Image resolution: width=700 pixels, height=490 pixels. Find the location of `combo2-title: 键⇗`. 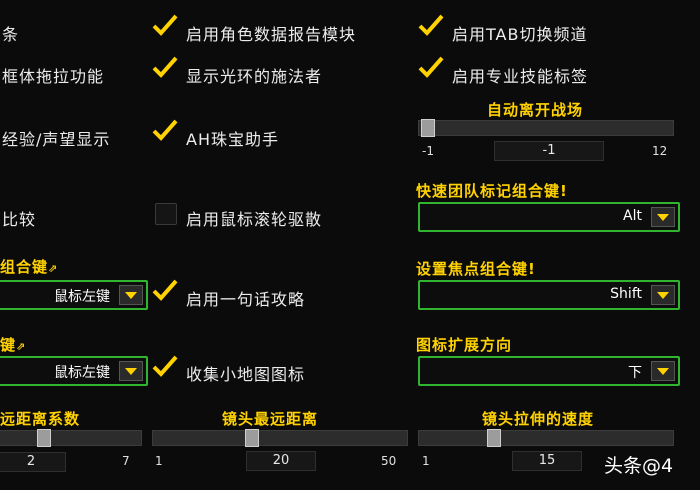

combo2-title: 键⇗ is located at coordinates (13, 345).